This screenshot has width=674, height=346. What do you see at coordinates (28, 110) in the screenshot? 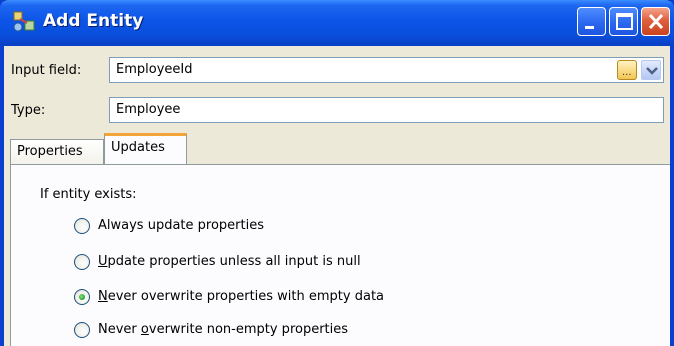
I see `type-label: Type:` at bounding box center [28, 110].